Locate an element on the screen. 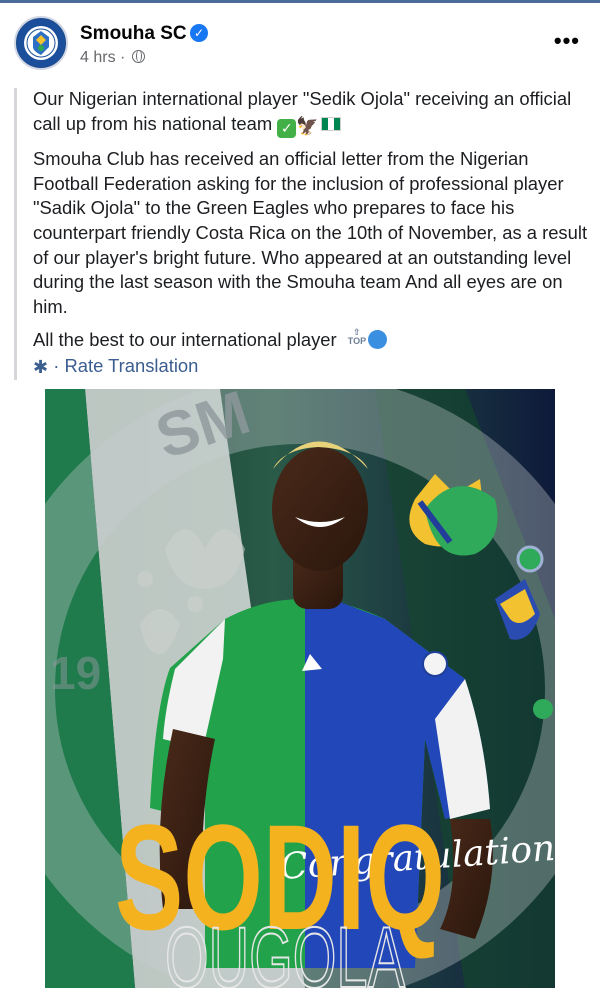 The image size is (600, 988). rate-translation-row: ✱ · Rate Translation is located at coordinates (115, 366).